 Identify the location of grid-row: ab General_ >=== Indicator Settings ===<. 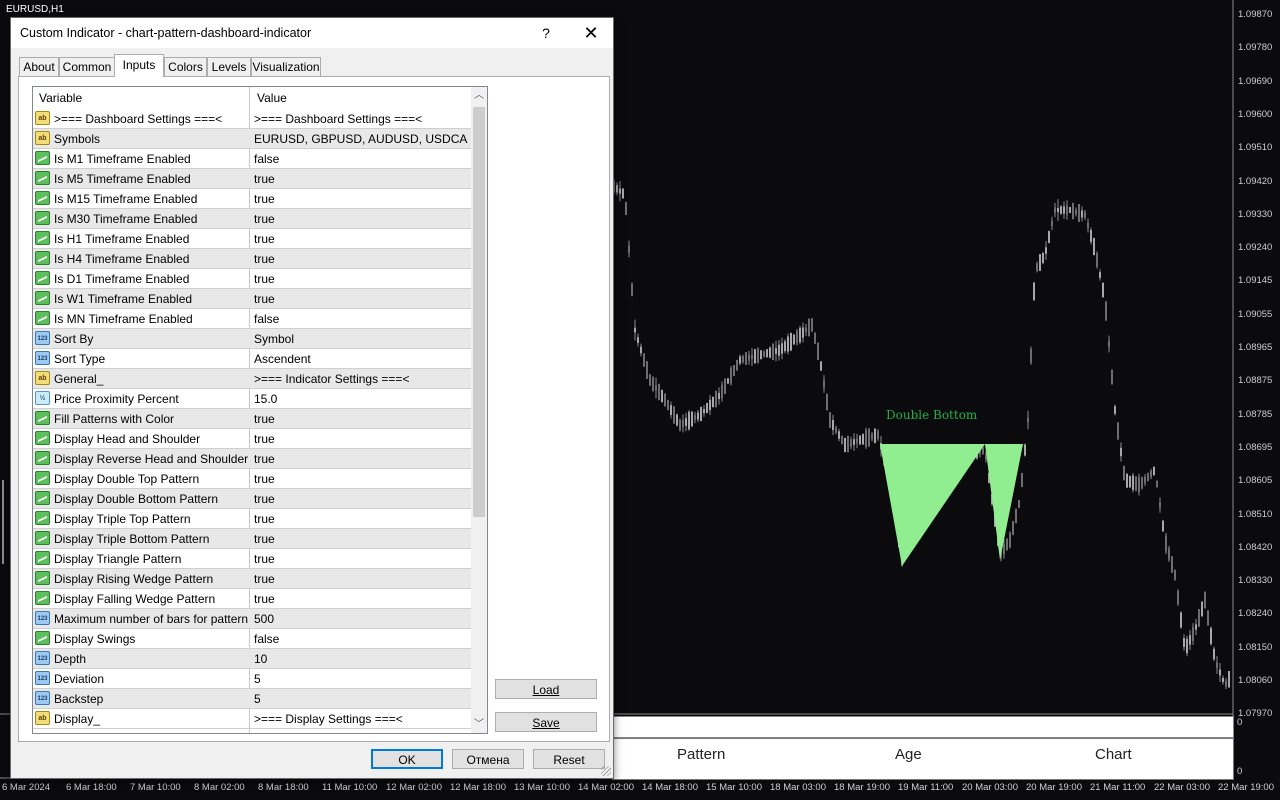
(252, 379).